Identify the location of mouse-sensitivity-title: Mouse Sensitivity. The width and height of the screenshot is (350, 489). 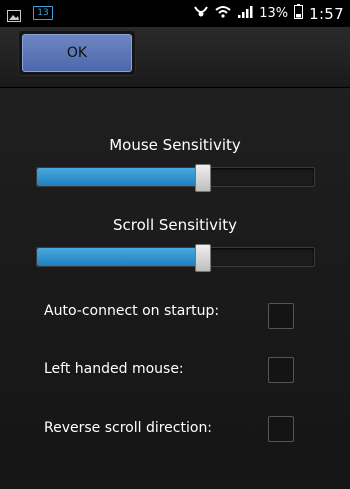
(175, 145).